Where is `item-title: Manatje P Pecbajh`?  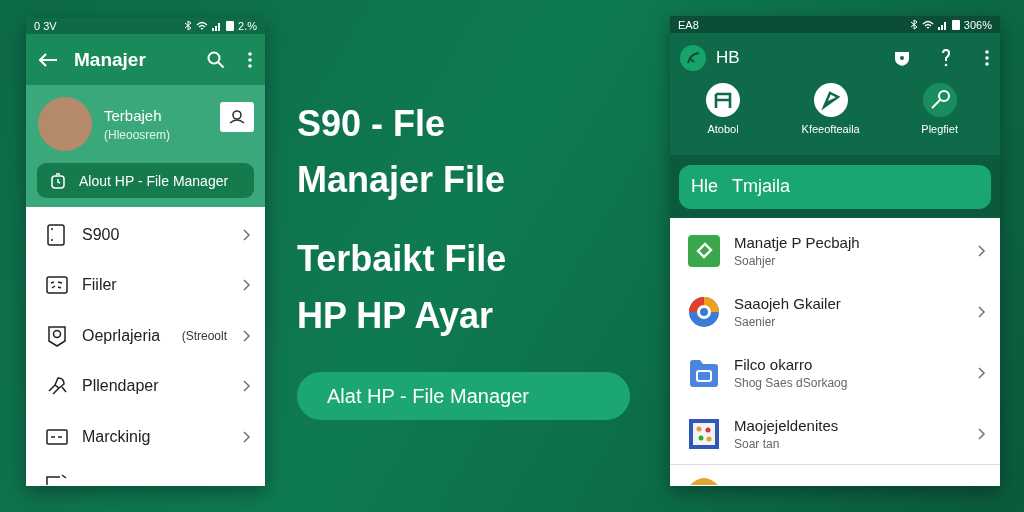 item-title: Manatje P Pecbajh is located at coordinates (797, 242).